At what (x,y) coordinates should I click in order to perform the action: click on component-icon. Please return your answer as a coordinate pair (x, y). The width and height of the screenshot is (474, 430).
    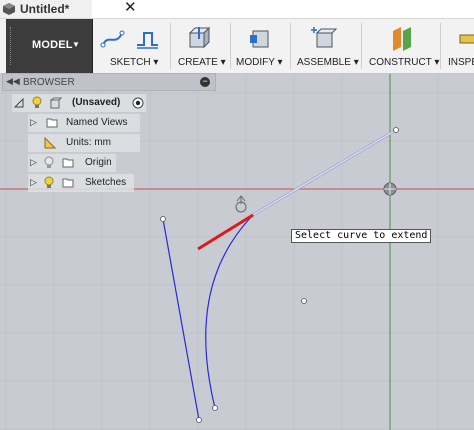
    Looking at the image, I should click on (56, 103).